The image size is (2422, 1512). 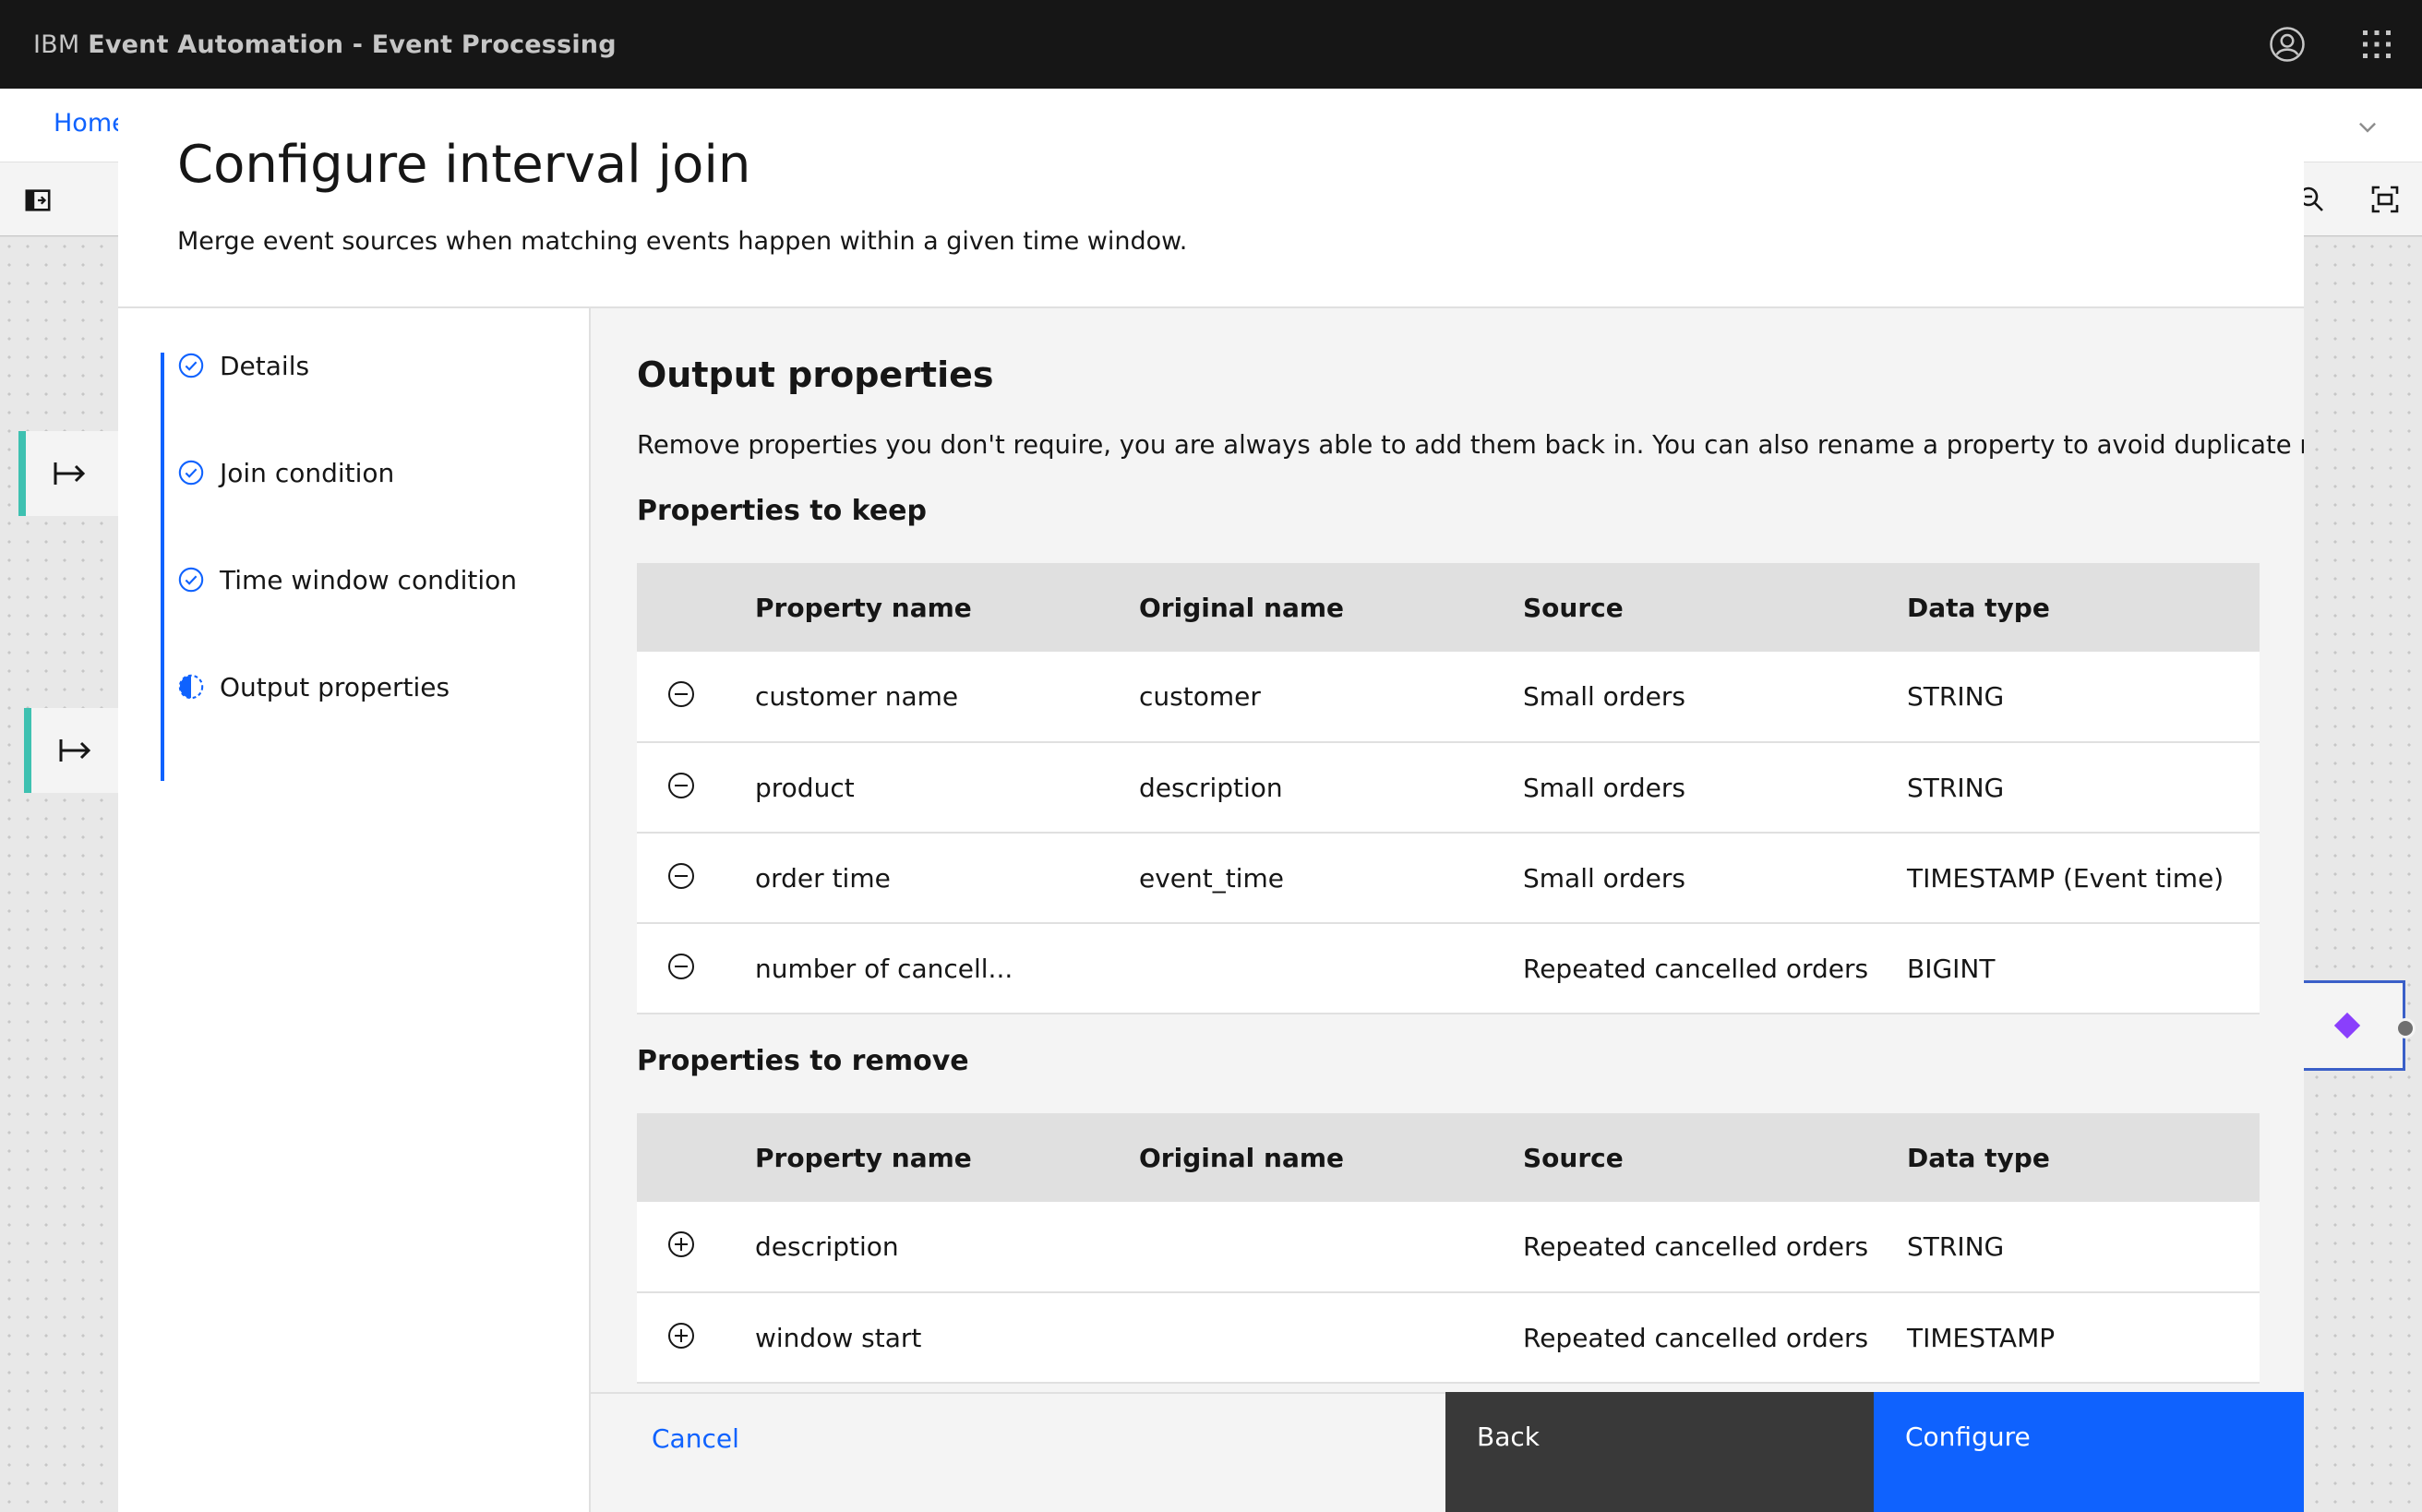 I want to click on step-details: Details, so click(x=243, y=365).